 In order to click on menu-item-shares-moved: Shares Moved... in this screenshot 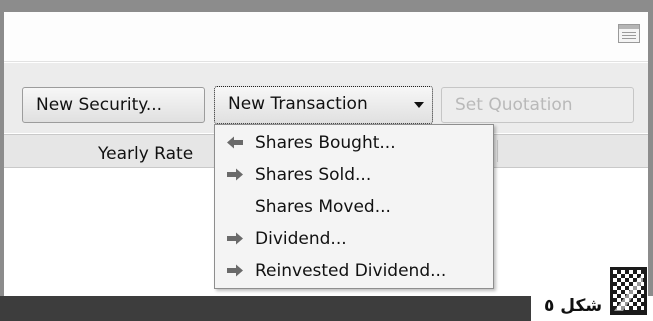, I will do `click(354, 207)`.